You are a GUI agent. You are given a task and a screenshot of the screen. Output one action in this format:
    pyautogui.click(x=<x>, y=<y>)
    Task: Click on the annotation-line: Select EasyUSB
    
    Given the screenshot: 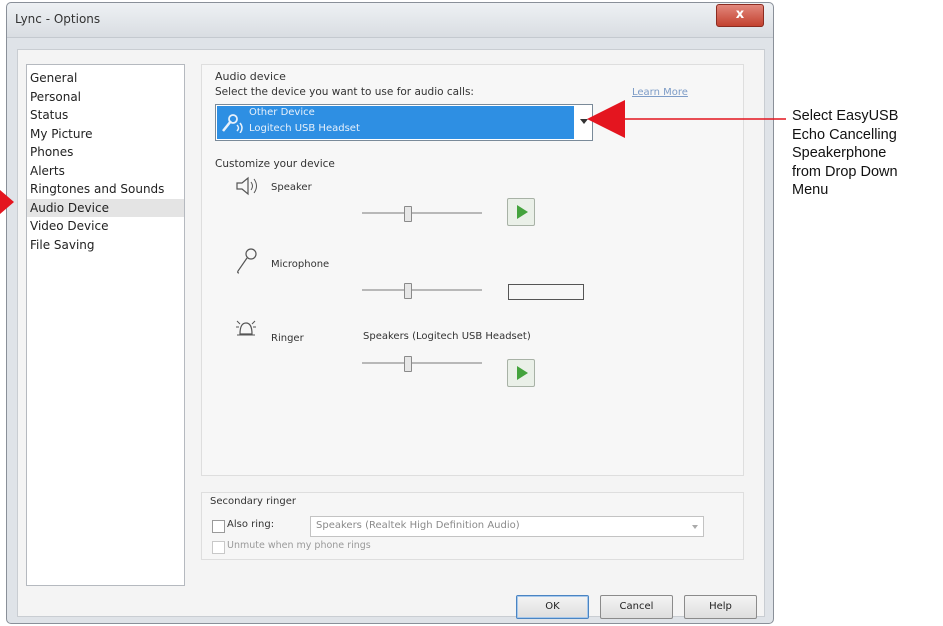 What is the action you would take?
    pyautogui.click(x=845, y=116)
    